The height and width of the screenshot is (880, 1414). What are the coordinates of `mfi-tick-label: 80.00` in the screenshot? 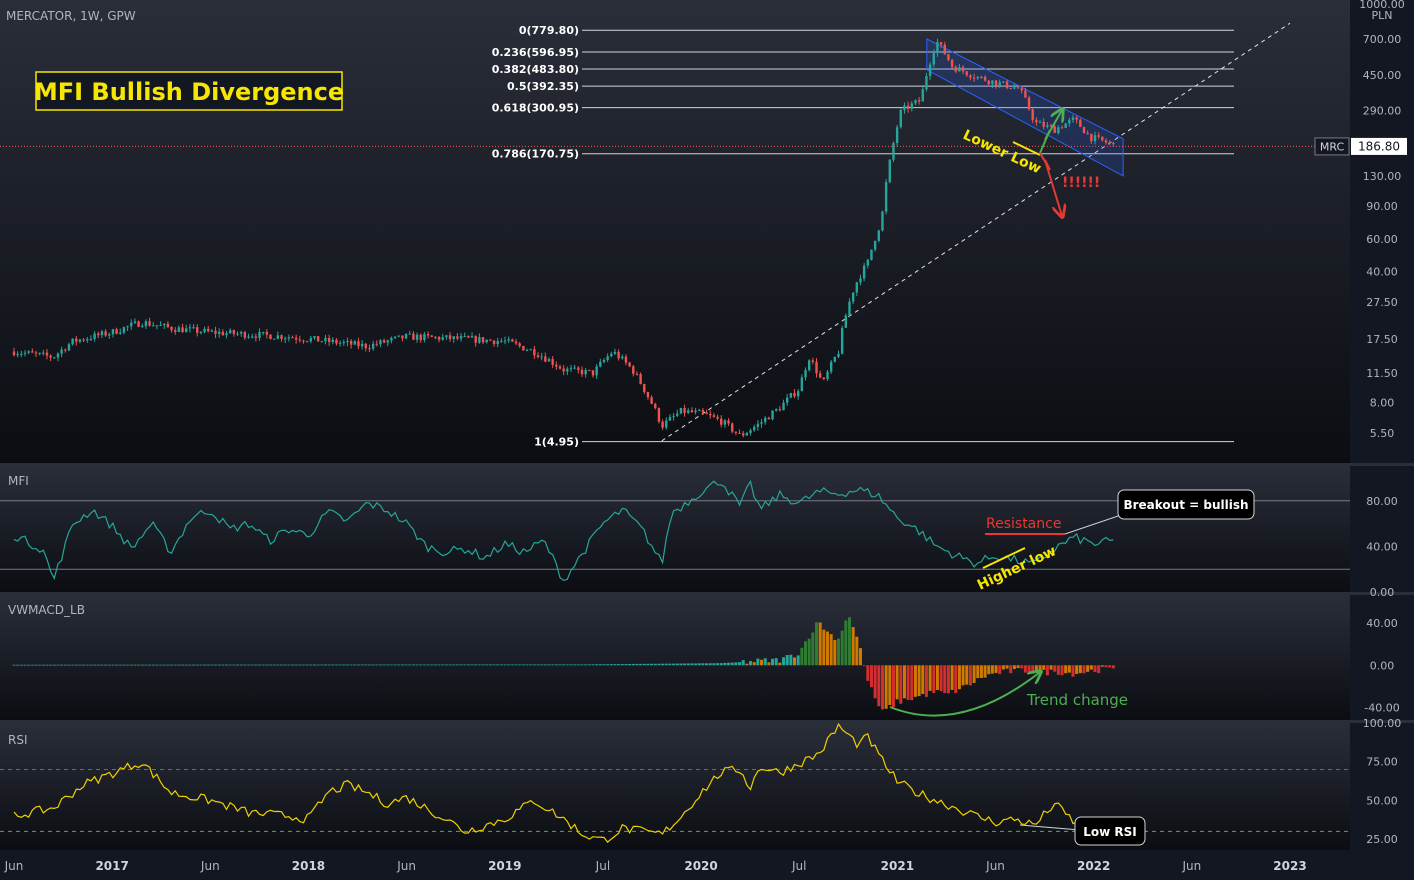 It's located at (1382, 501).